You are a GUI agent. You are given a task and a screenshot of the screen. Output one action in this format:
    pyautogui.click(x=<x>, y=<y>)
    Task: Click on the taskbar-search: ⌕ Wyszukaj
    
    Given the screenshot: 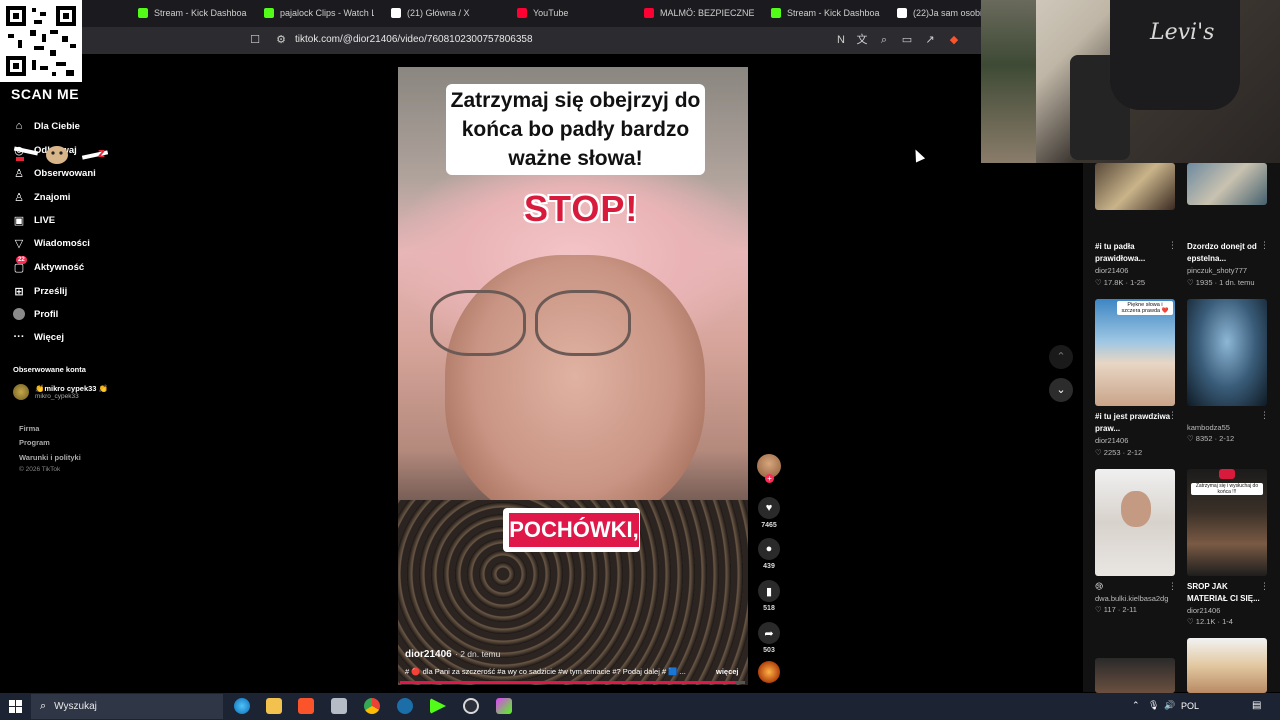 What is the action you would take?
    pyautogui.click(x=127, y=706)
    